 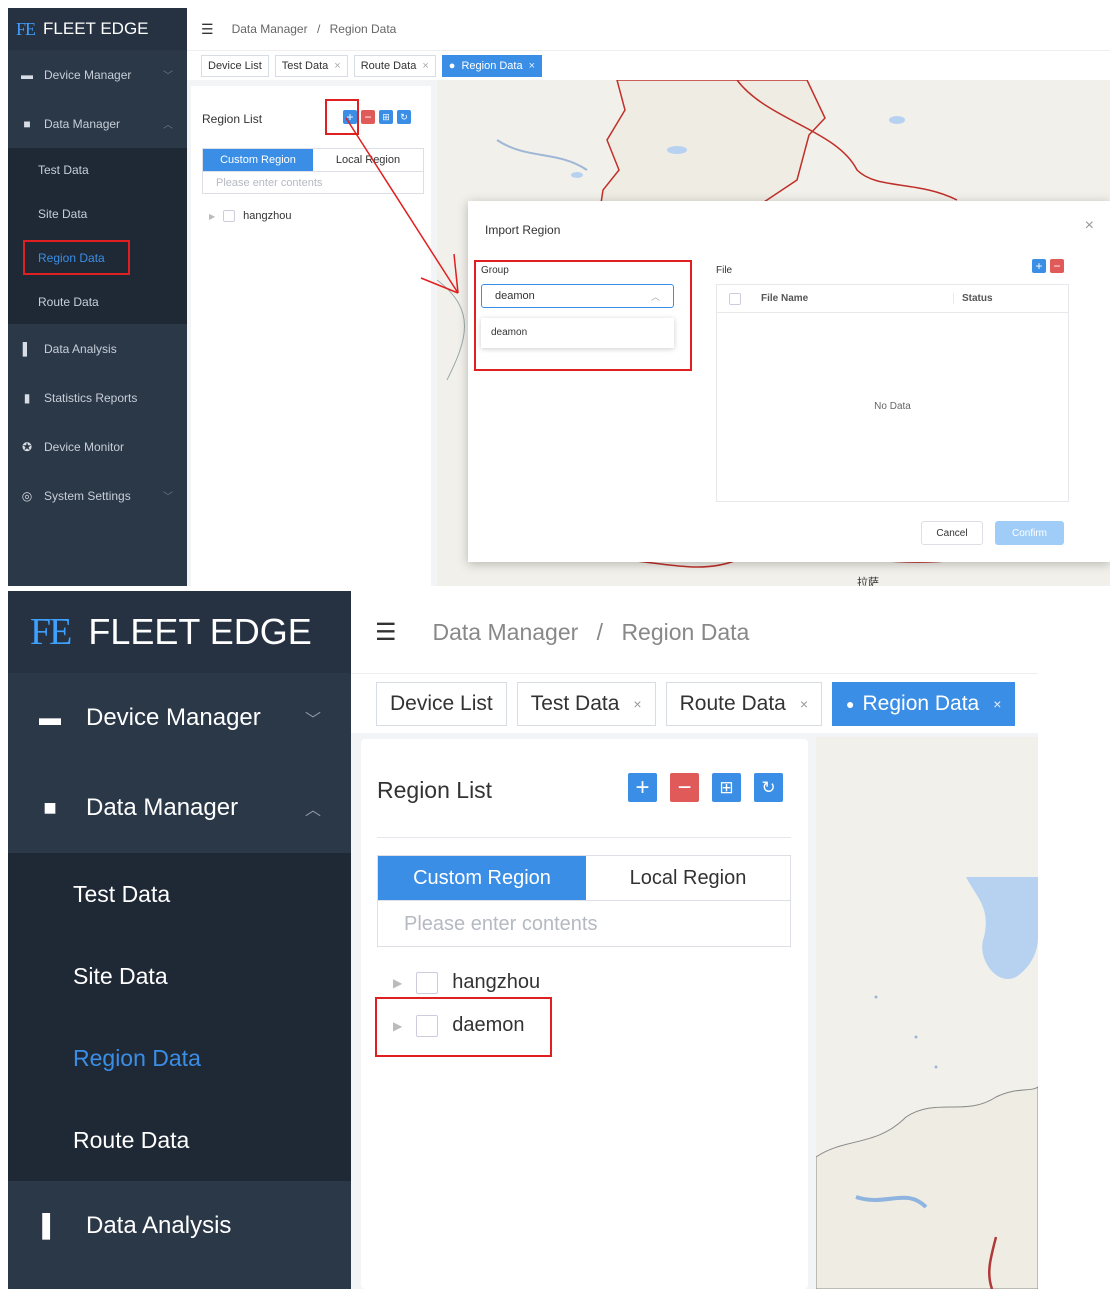 I want to click on column-status: Status, so click(x=973, y=298).